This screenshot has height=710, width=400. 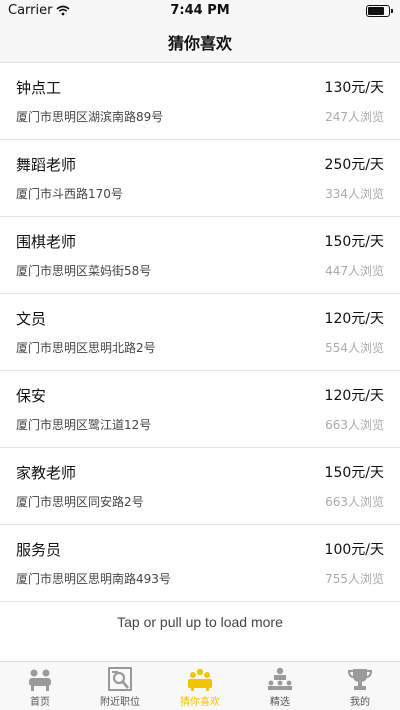 I want to click on job-title: 围棋老师, so click(x=46, y=242).